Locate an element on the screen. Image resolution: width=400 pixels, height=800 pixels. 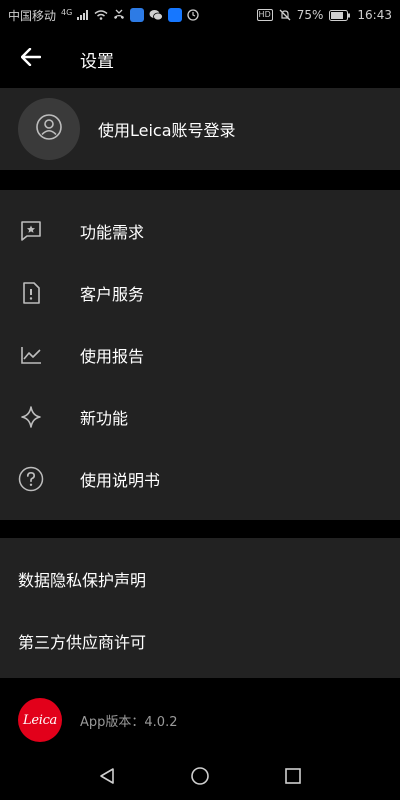
user-circle-icon is located at coordinates (49, 129).